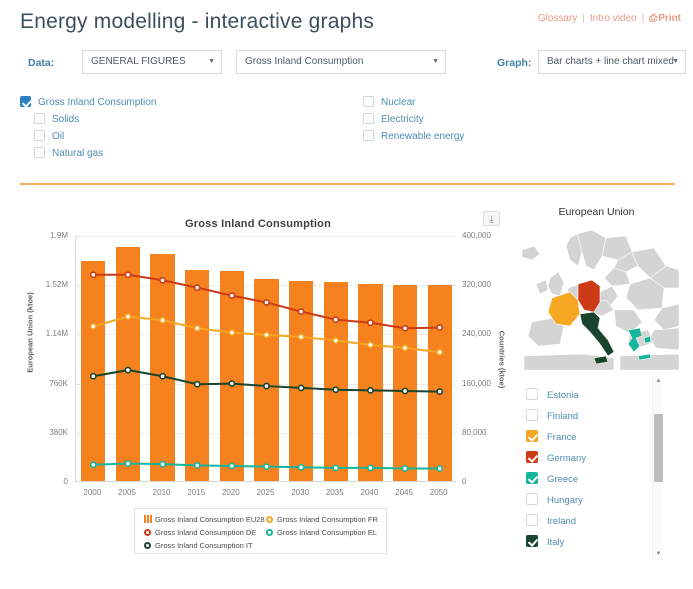  Describe the element at coordinates (658, 448) in the screenshot. I see `scrollbar-thumb` at that location.